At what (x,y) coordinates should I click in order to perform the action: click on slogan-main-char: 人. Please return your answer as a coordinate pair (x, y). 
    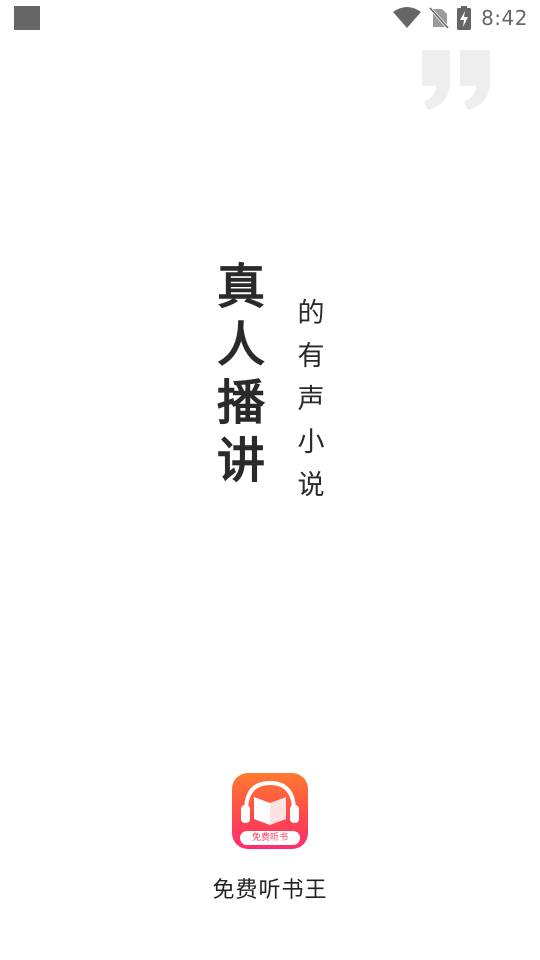
    Looking at the image, I should click on (240, 345).